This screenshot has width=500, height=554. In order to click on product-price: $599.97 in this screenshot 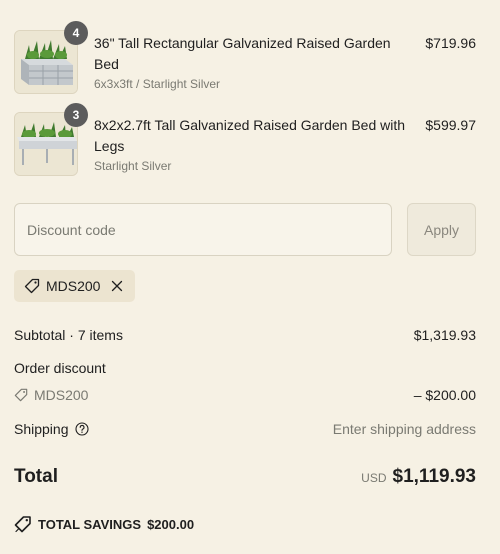, I will do `click(450, 125)`.